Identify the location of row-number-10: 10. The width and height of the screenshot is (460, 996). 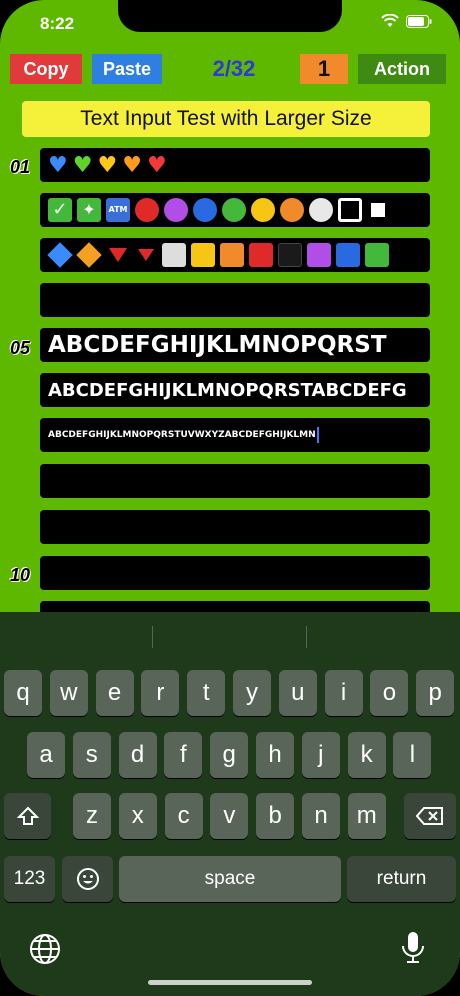
(20, 575).